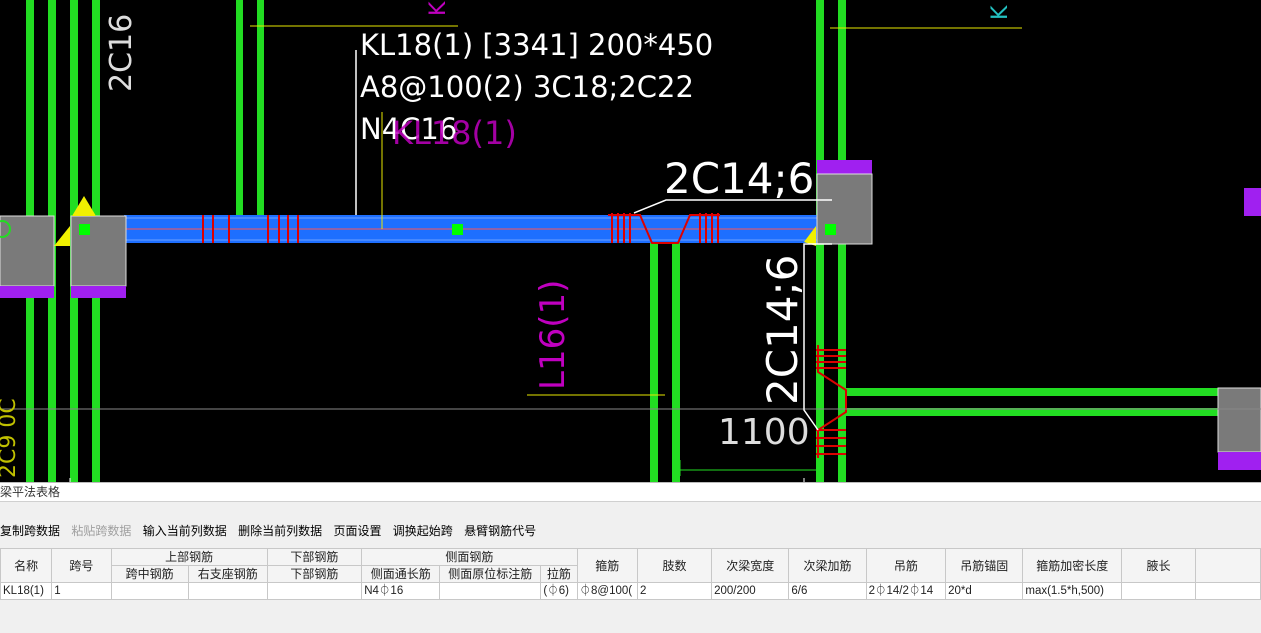 This screenshot has height=633, width=1261. Describe the element at coordinates (750, 591) in the screenshot. I see `cell-sec-width: 200/200` at that location.